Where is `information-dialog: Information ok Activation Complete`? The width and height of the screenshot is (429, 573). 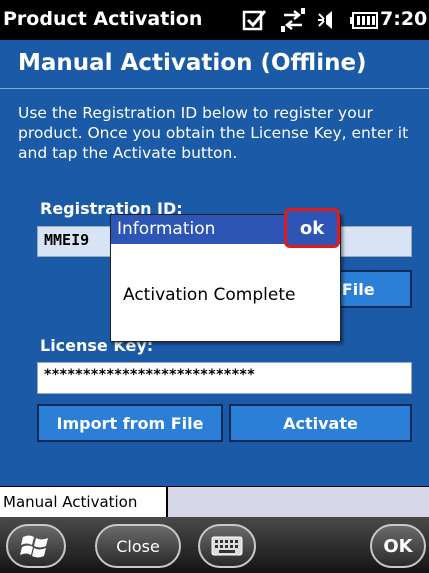 information-dialog: Information ok Activation Complete is located at coordinates (225, 275).